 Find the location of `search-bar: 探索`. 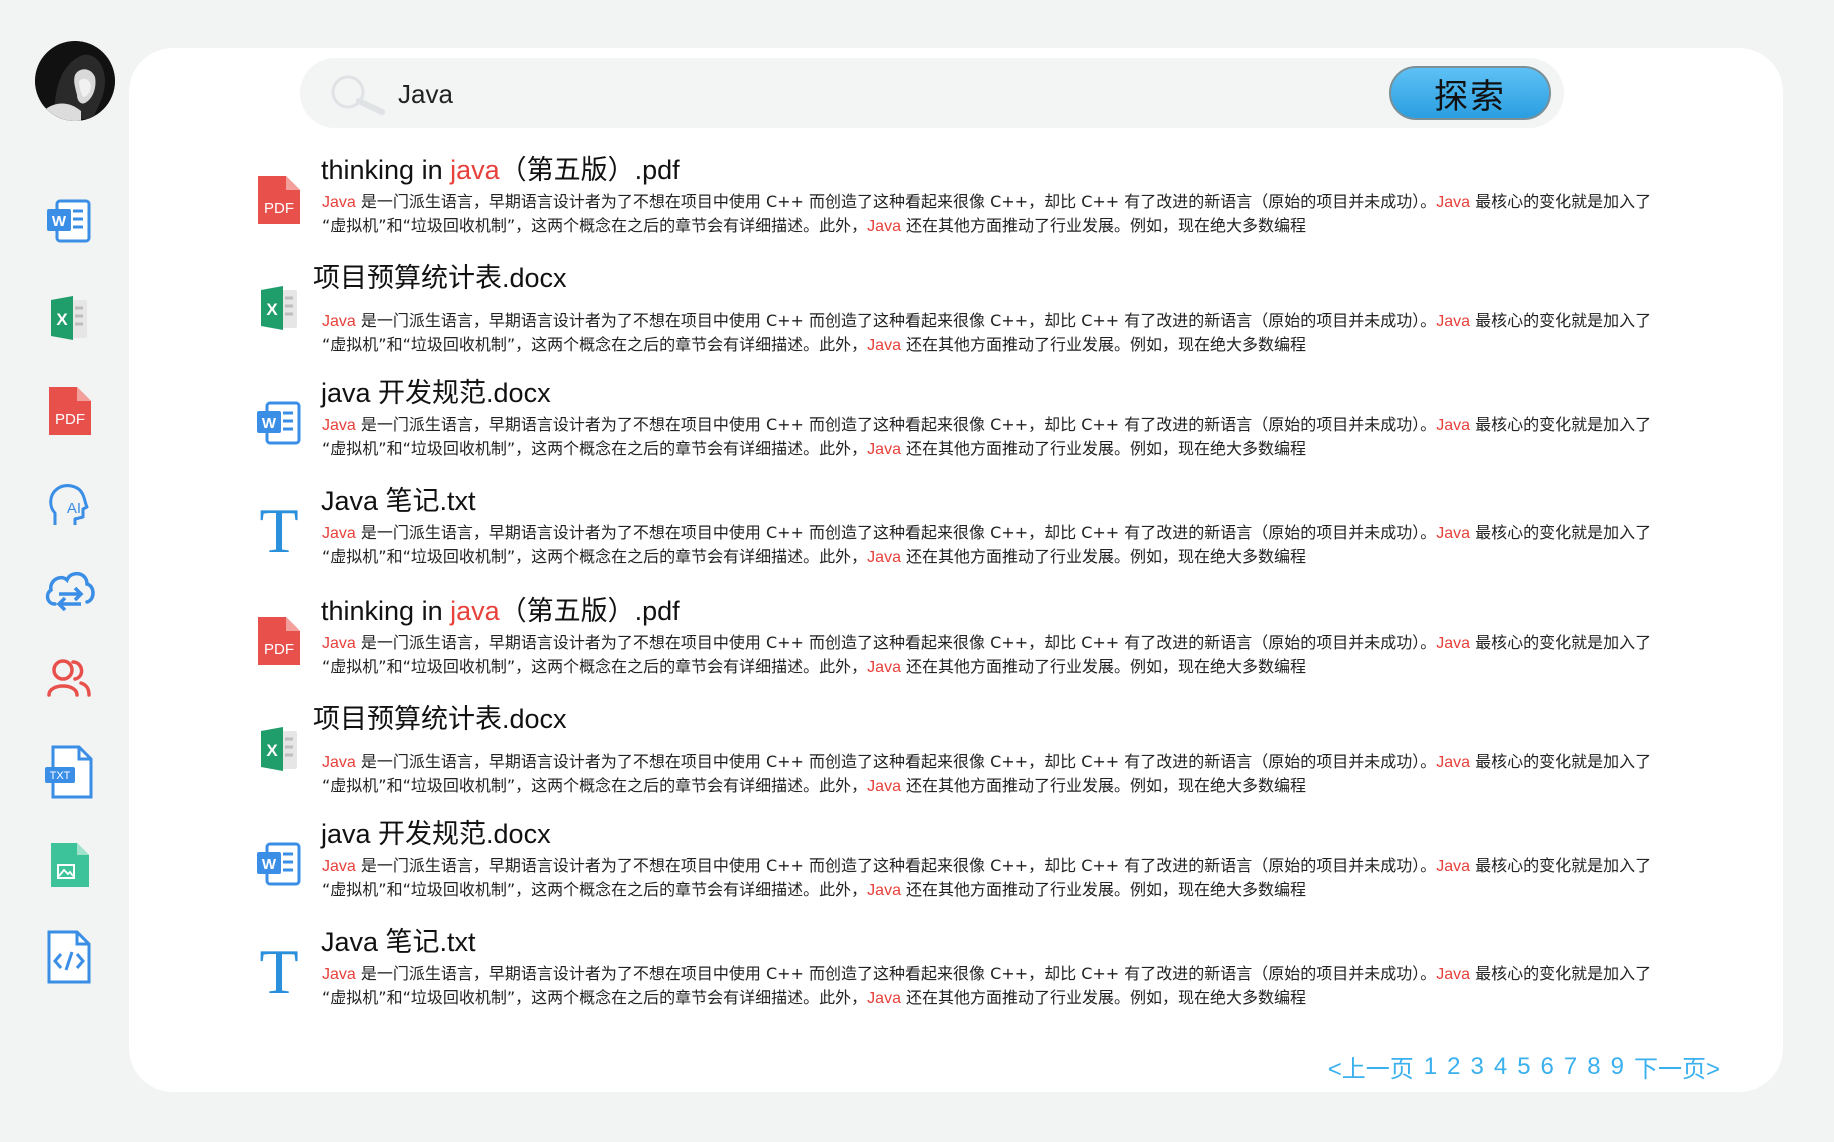

search-bar: 探索 is located at coordinates (932, 93).